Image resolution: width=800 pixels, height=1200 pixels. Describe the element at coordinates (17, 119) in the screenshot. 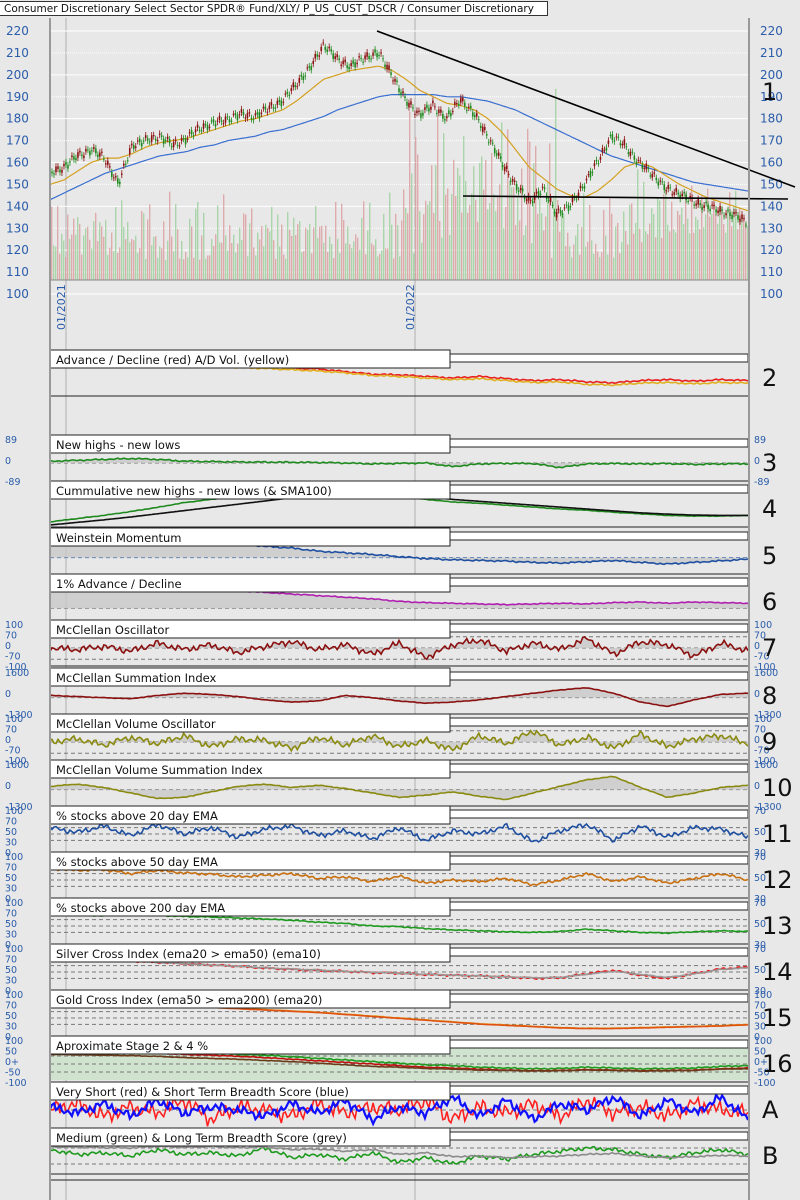

I see `price-y-tick-left: 180` at that location.